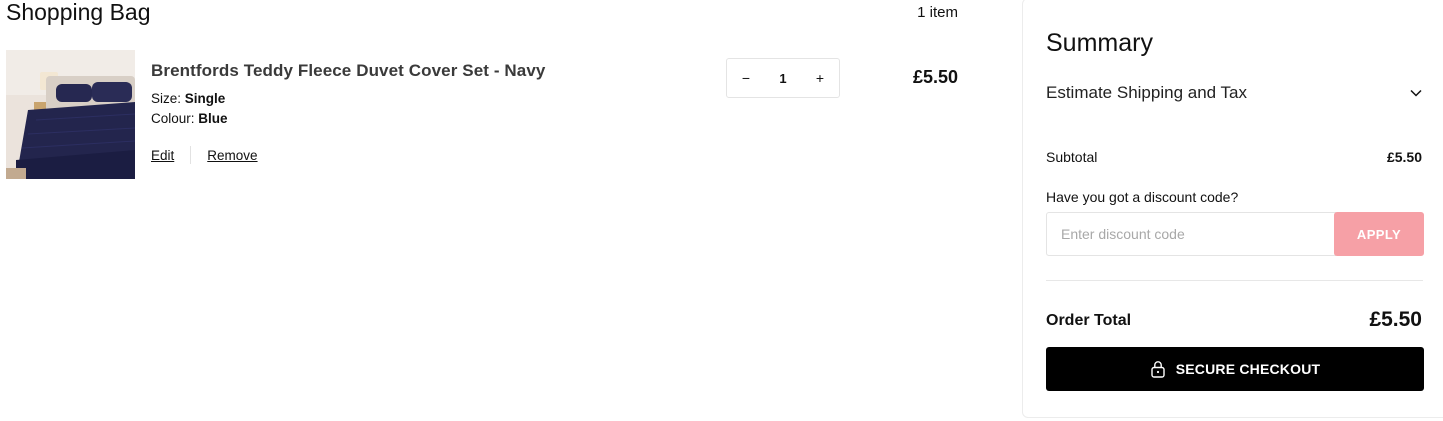 The image size is (1443, 421). Describe the element at coordinates (1234, 280) in the screenshot. I see `summary-divider` at that location.